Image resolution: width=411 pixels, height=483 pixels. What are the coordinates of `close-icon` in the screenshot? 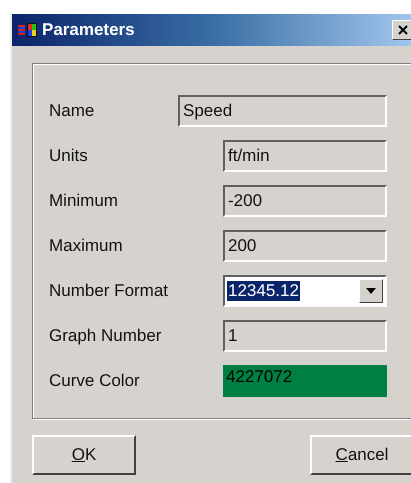 It's located at (403, 30).